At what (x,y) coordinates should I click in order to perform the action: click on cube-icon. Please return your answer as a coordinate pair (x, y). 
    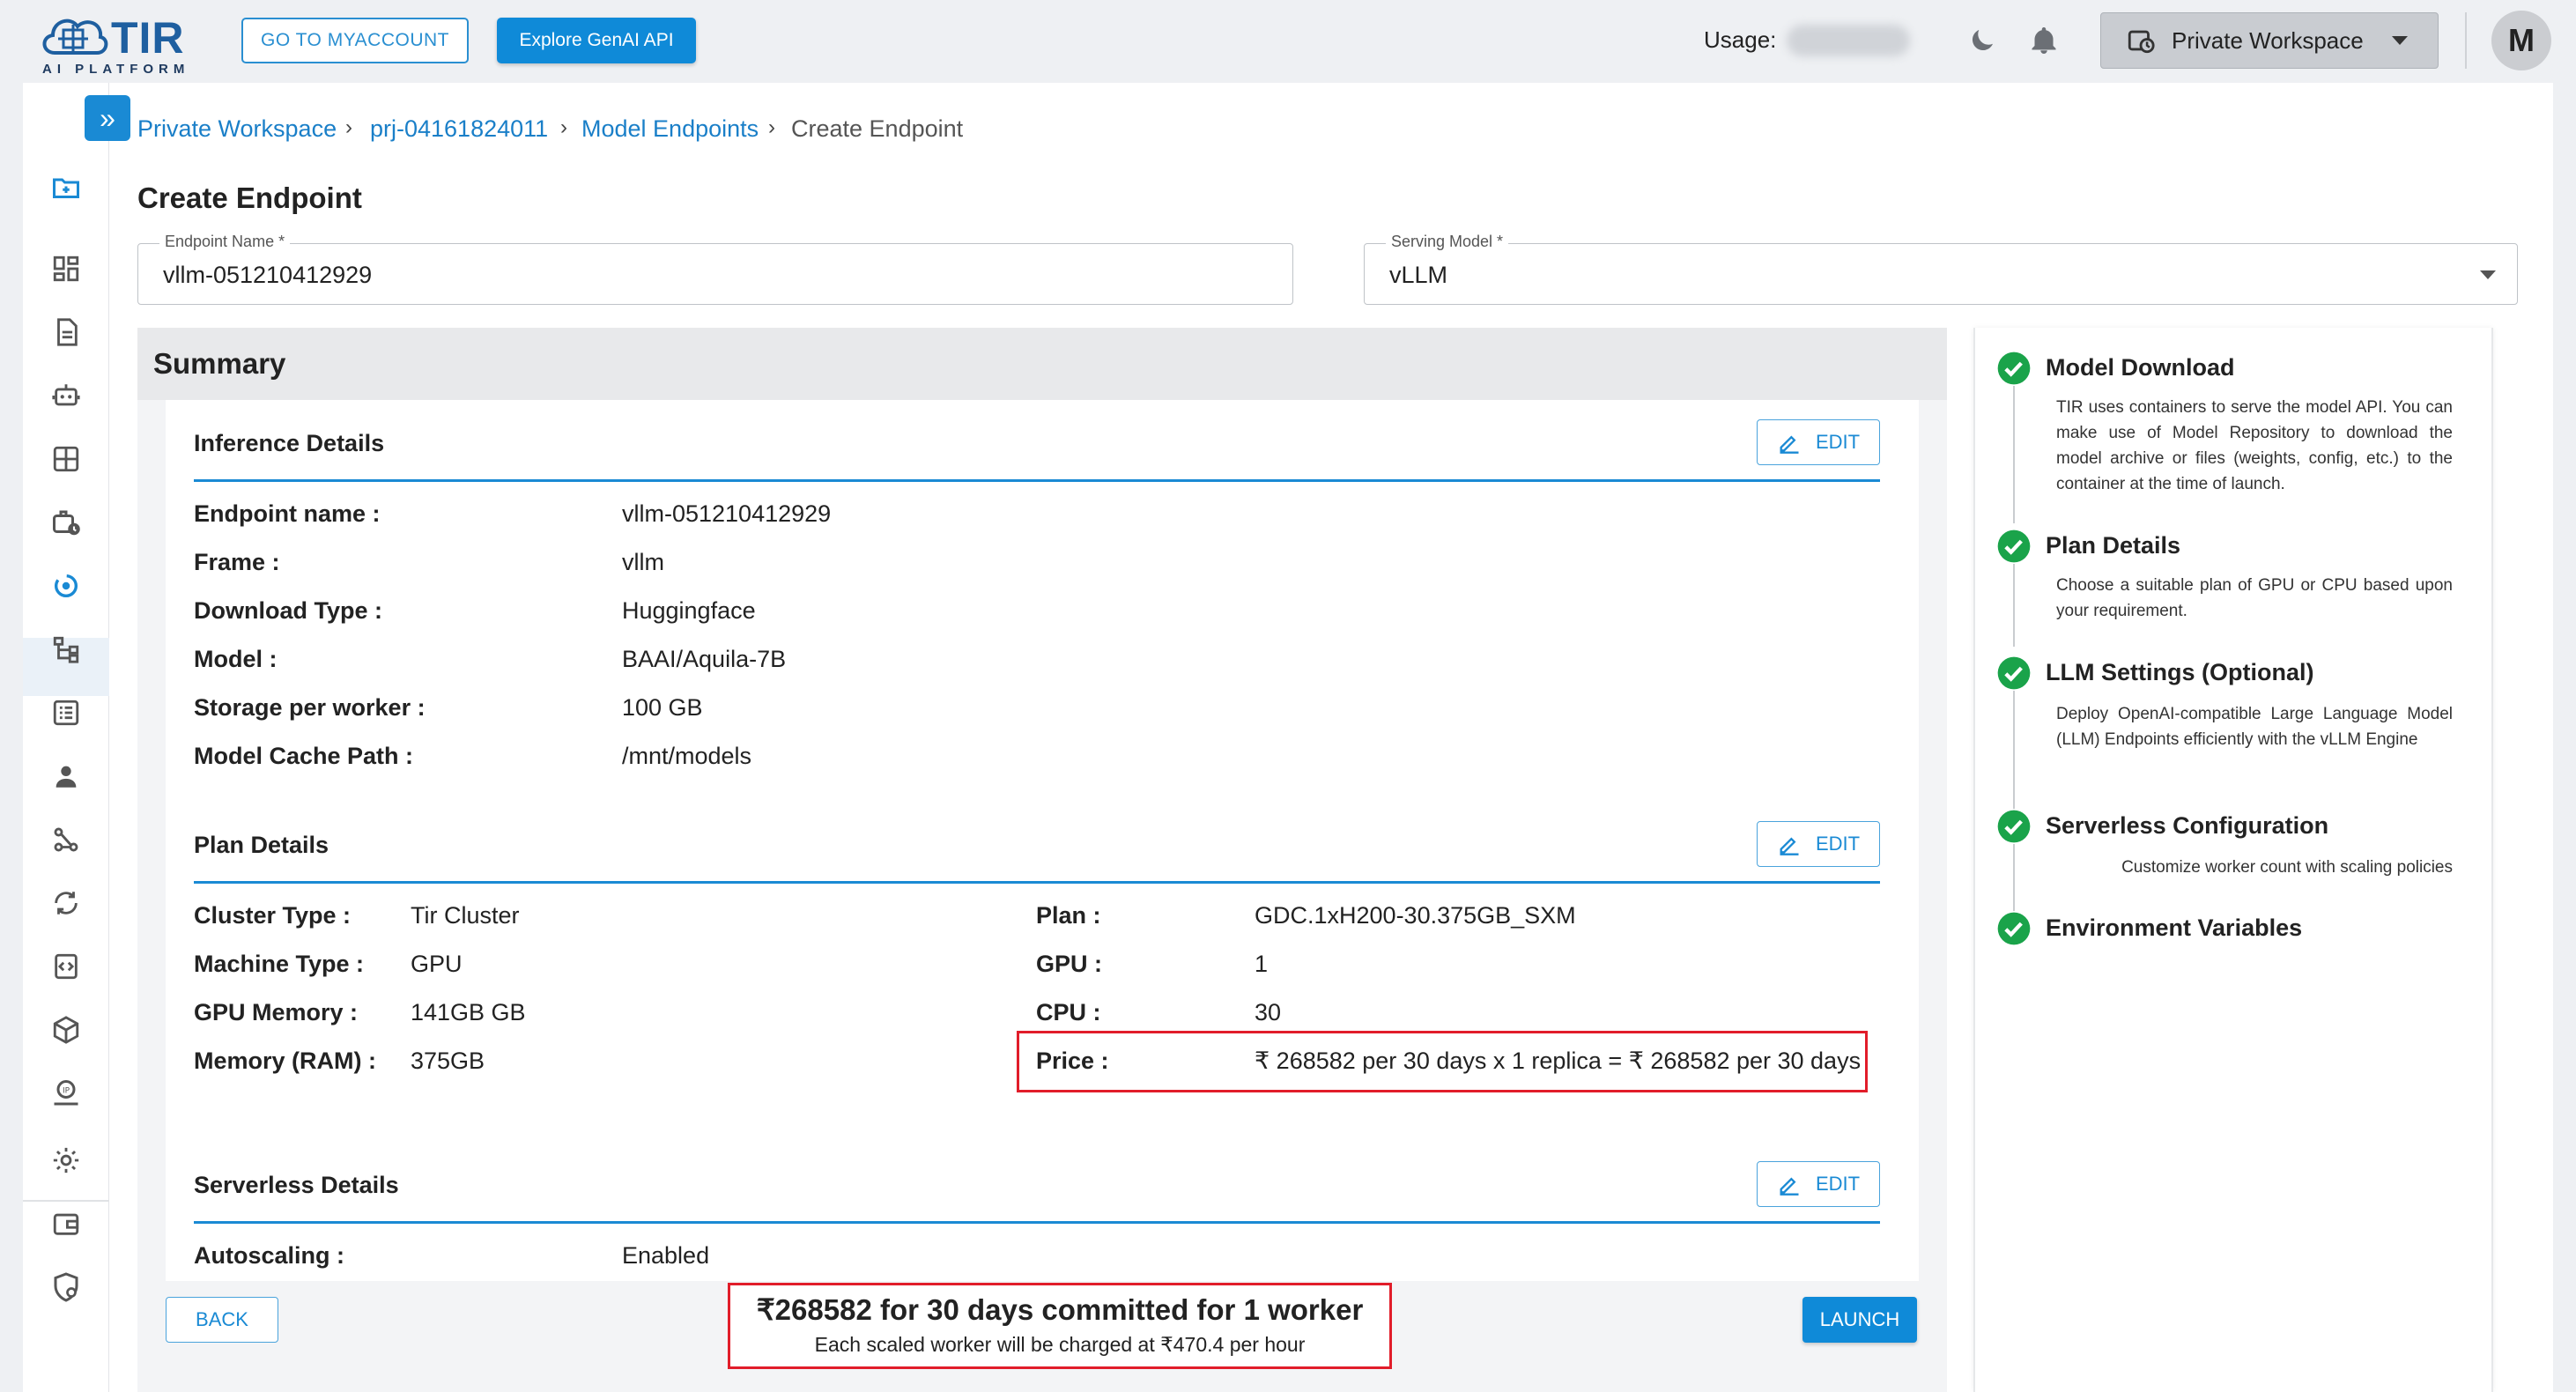
    Looking at the image, I should click on (66, 1030).